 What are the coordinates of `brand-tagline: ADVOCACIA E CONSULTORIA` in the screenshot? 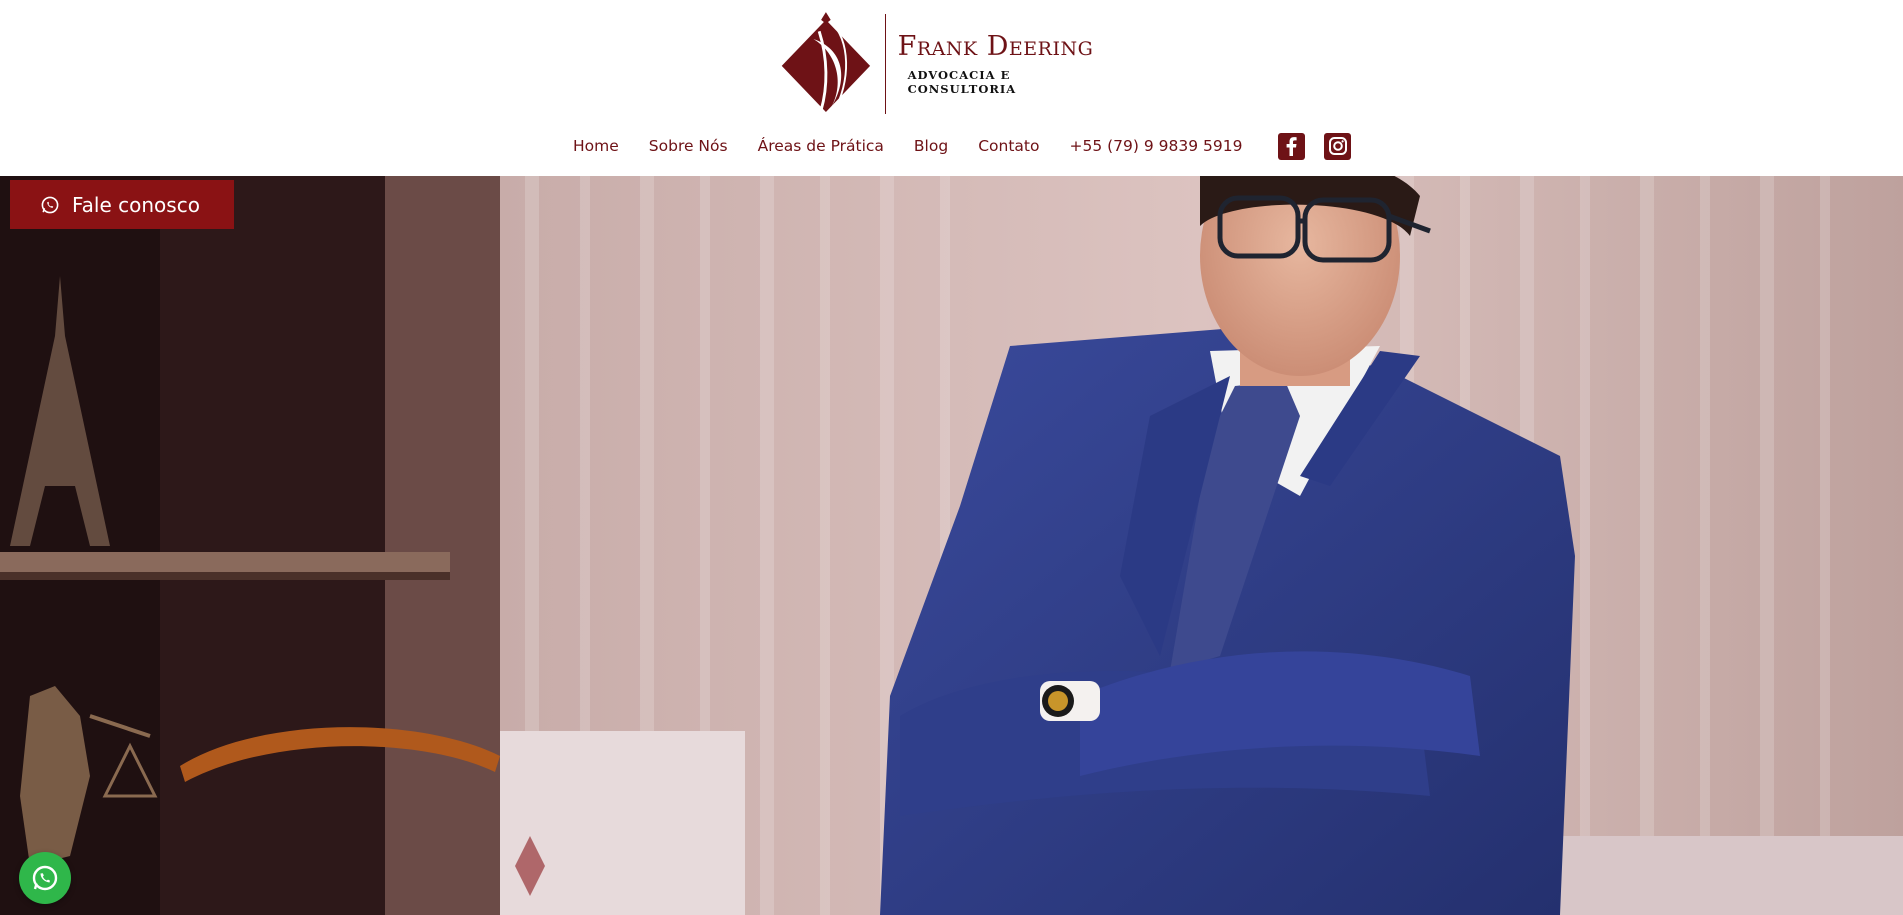 It's located at (962, 82).